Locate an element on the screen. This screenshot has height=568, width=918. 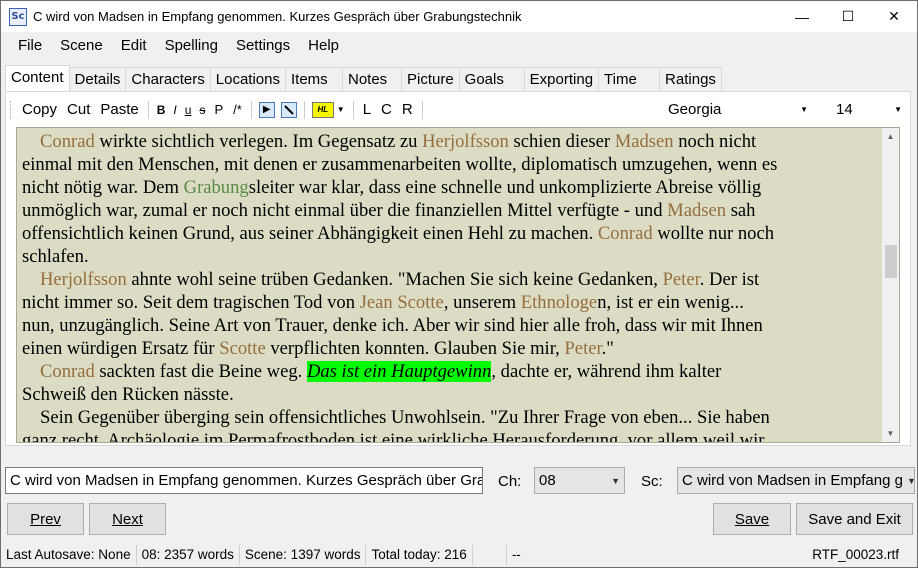
bold-button: B is located at coordinates (161, 110).